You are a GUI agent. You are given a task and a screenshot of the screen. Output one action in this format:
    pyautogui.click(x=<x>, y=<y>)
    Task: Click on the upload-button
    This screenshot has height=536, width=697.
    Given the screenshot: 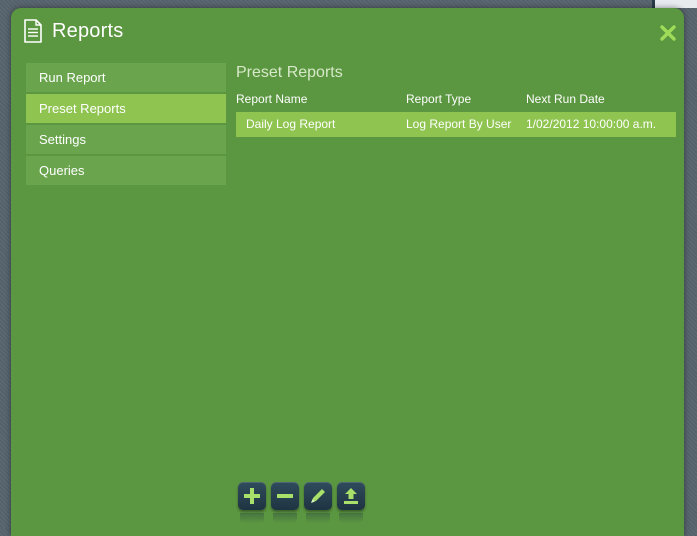 What is the action you would take?
    pyautogui.click(x=351, y=502)
    